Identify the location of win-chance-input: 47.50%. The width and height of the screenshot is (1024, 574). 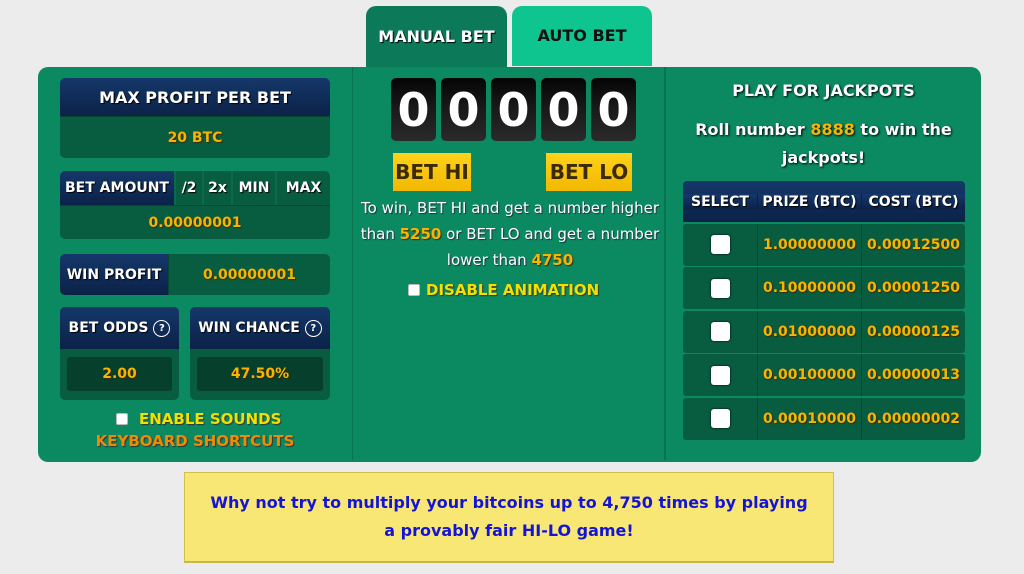
(260, 374).